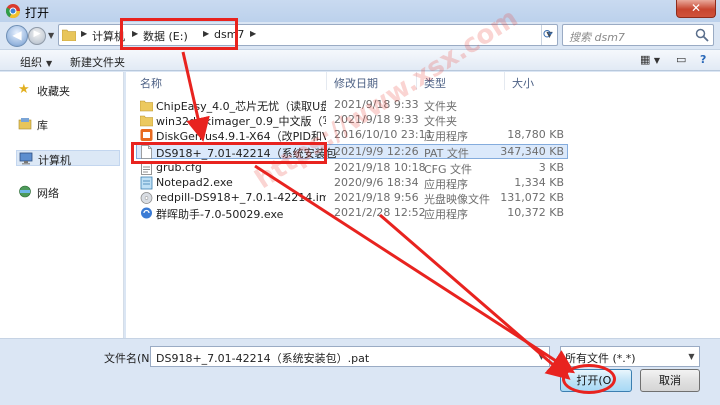 Image resolution: width=720 pixels, height=405 pixels. What do you see at coordinates (220, 214) in the screenshot?
I see `file-name: 群晖助手-7.0-50029.exe` at bounding box center [220, 214].